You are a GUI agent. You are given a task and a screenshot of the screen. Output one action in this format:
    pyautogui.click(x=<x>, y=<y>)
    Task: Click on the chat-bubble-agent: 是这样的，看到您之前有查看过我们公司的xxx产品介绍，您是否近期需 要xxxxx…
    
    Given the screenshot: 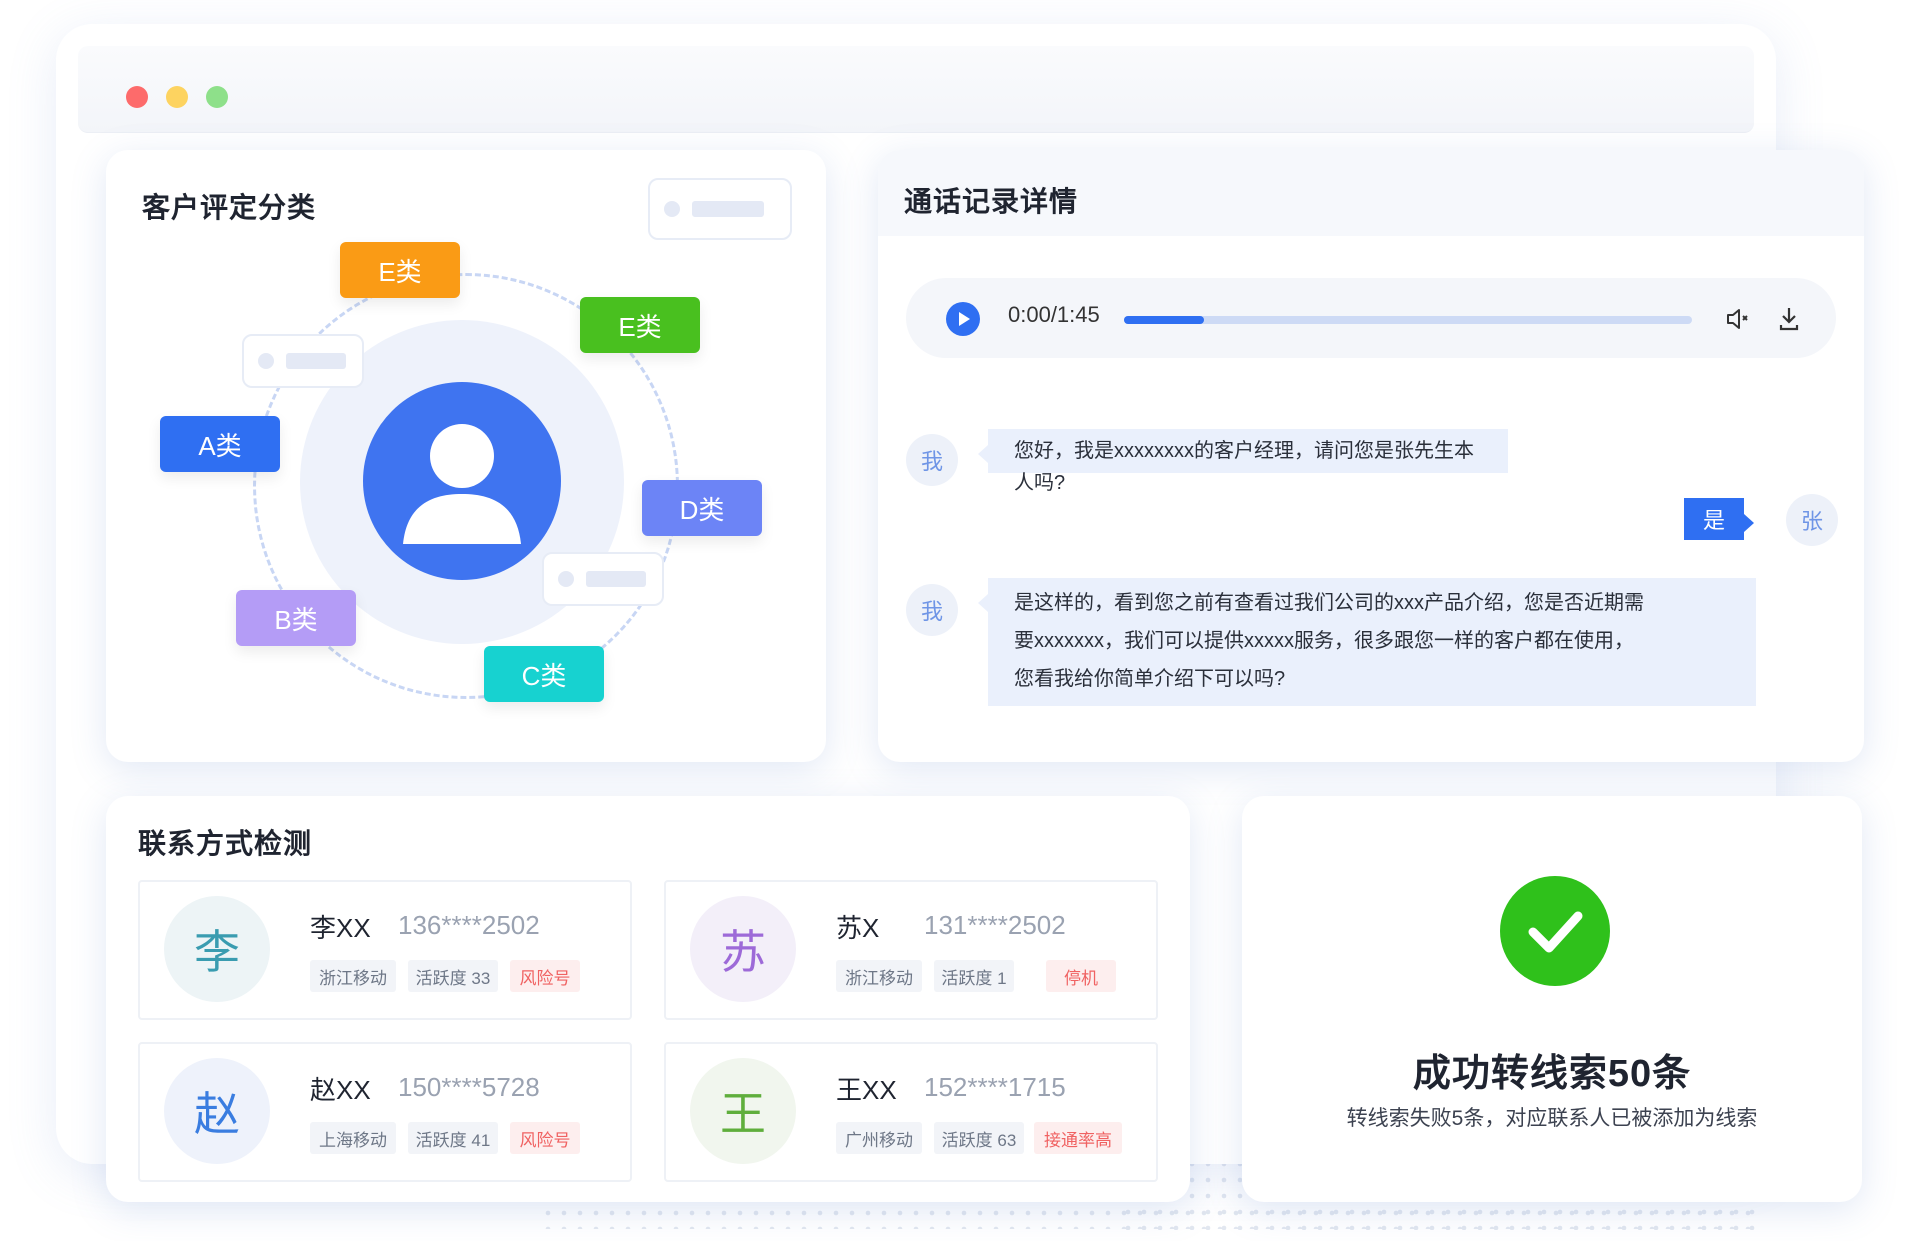 What is the action you would take?
    pyautogui.click(x=1367, y=642)
    